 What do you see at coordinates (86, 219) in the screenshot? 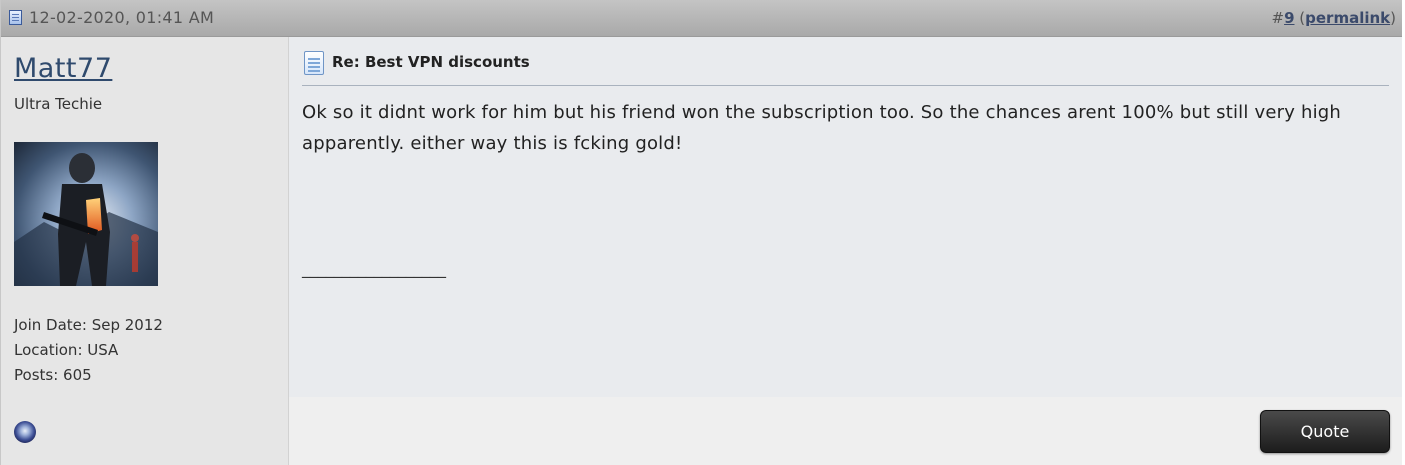
I see `avatar-soldier-image` at bounding box center [86, 219].